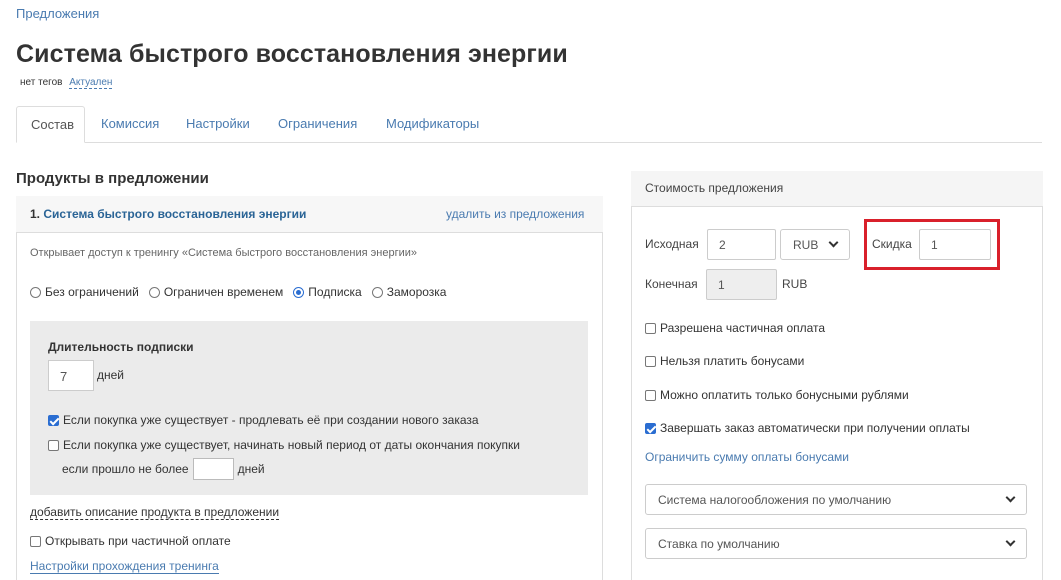  Describe the element at coordinates (299, 292) in the screenshot. I see `radio-icon-checked` at that location.